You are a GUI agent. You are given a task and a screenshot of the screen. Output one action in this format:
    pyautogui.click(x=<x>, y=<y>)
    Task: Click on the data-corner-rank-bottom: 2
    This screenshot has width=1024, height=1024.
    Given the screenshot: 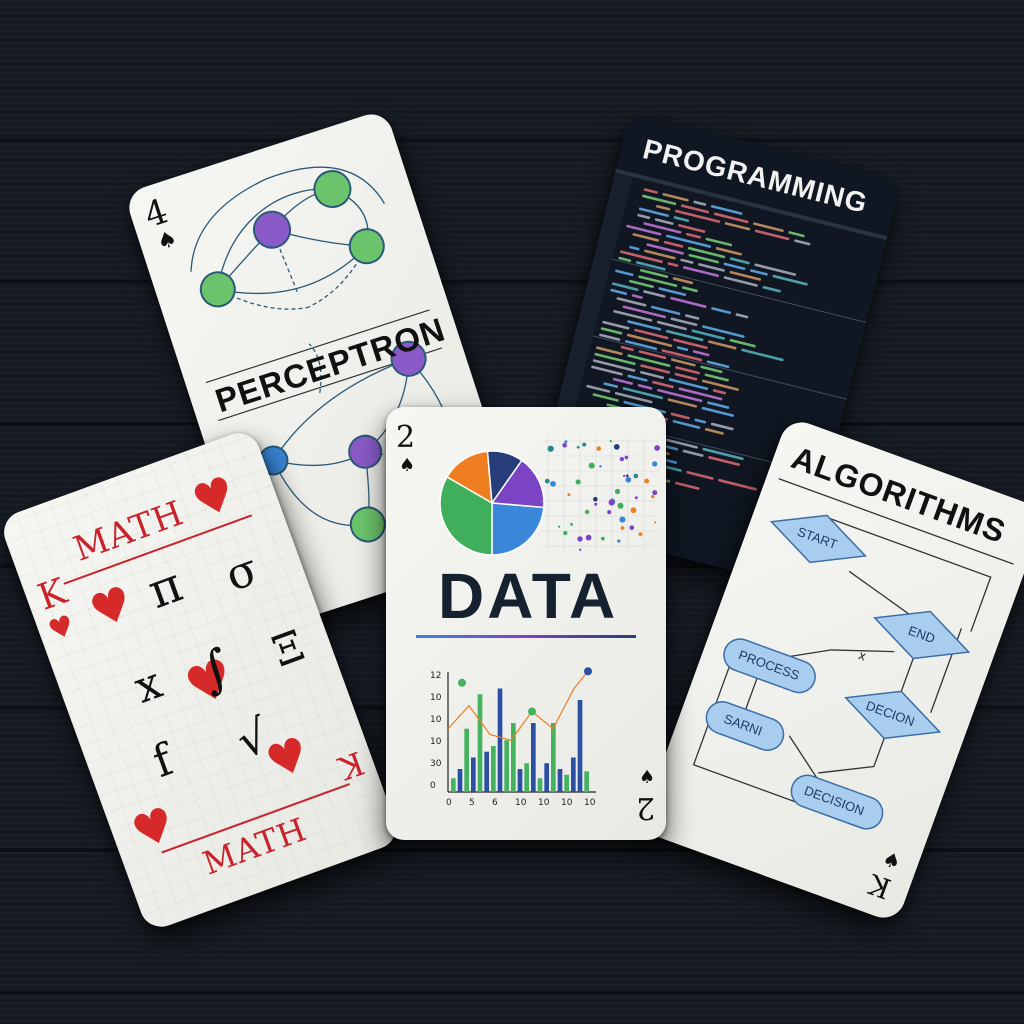 What is the action you would take?
    pyautogui.click(x=646, y=807)
    